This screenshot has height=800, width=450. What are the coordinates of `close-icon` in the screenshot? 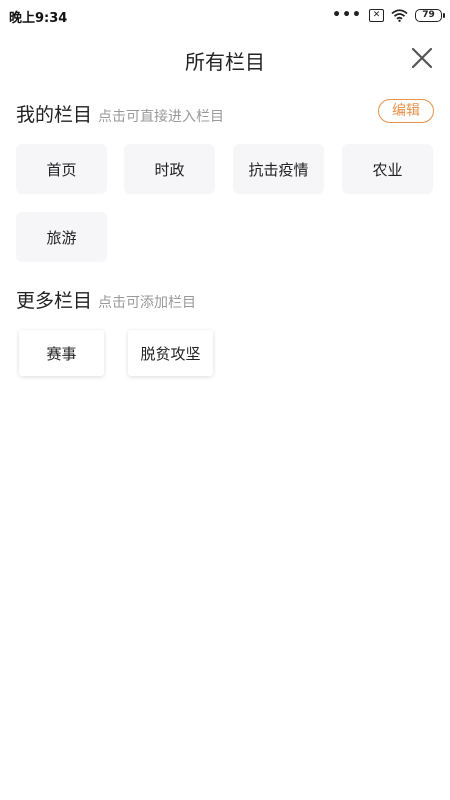 It's located at (422, 58).